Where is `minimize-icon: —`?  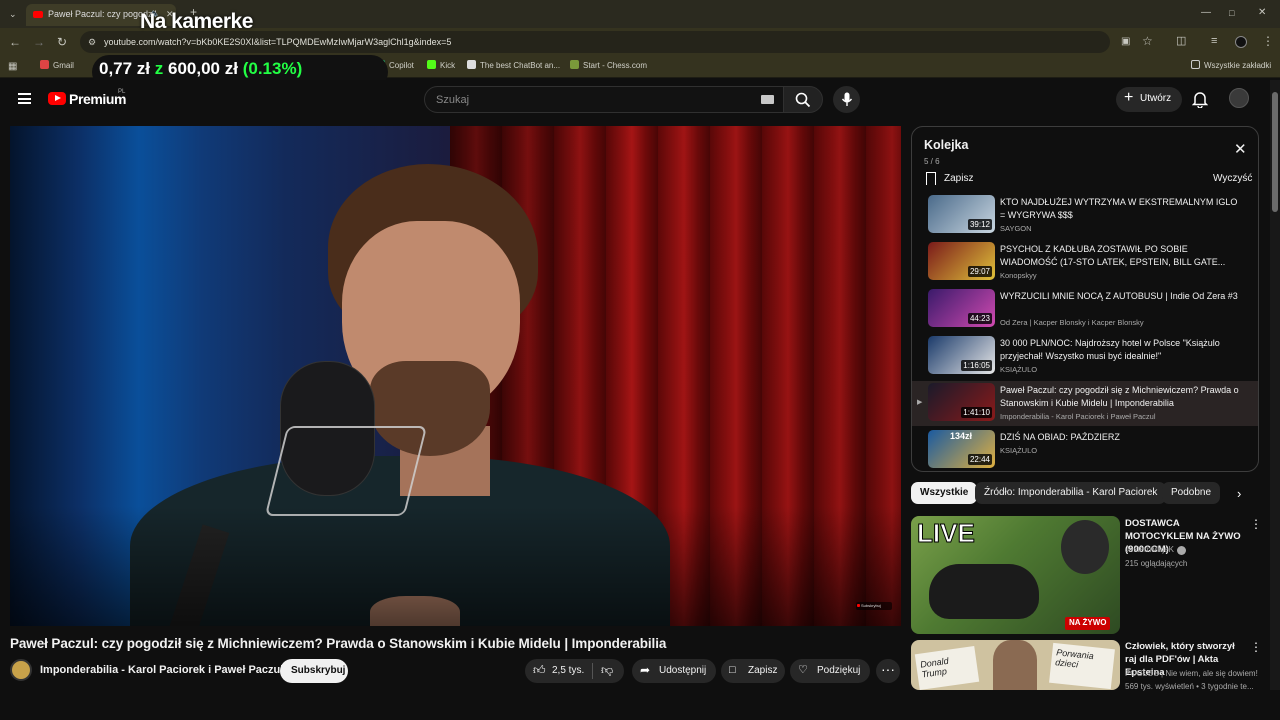 minimize-icon: — is located at coordinates (1206, 13).